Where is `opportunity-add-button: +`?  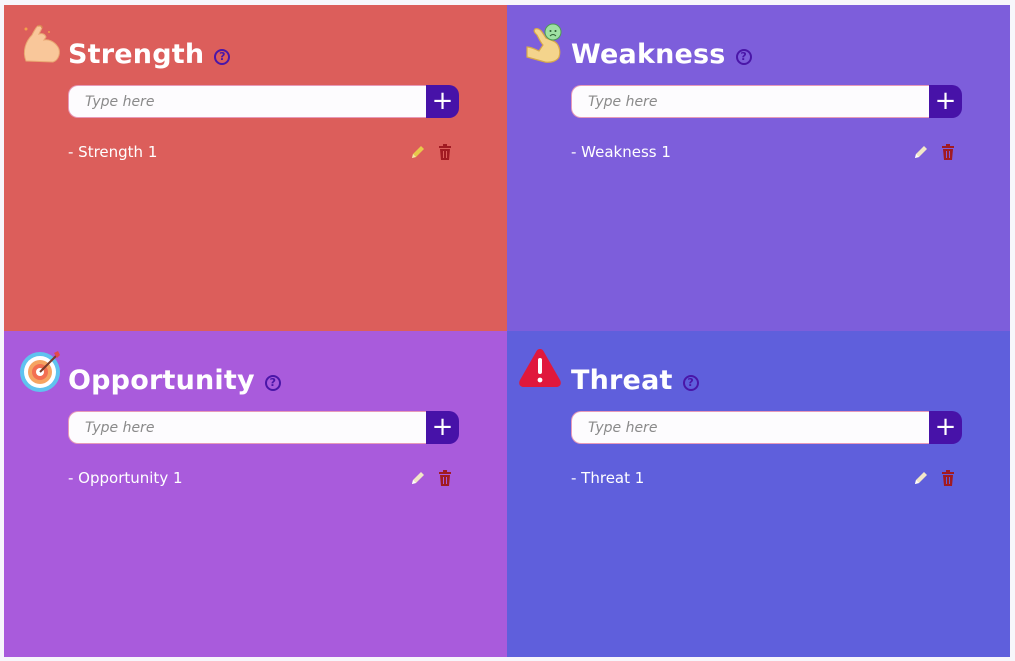
opportunity-add-button: + is located at coordinates (442, 427).